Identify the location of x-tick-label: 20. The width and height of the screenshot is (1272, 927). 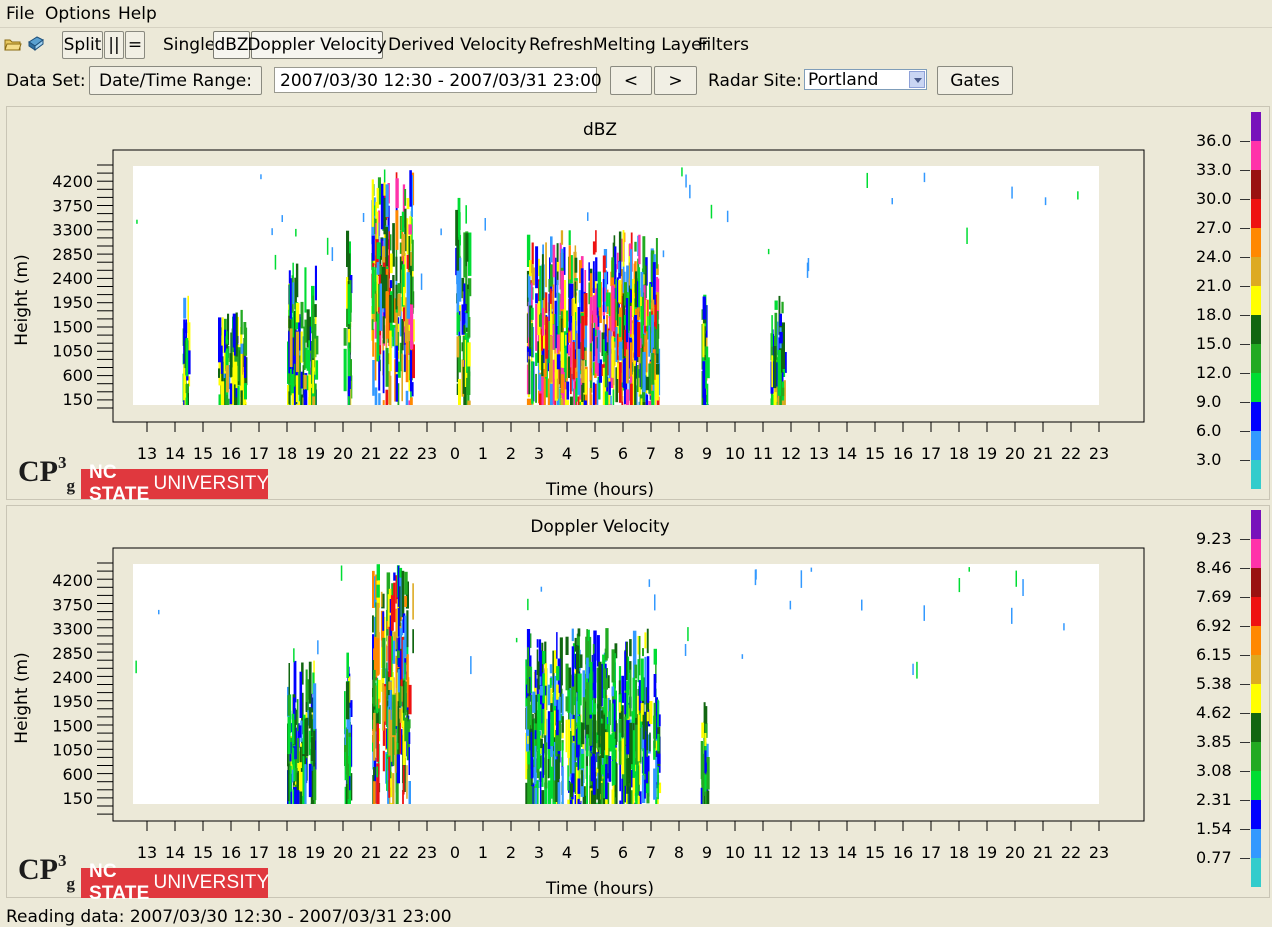
(343, 453).